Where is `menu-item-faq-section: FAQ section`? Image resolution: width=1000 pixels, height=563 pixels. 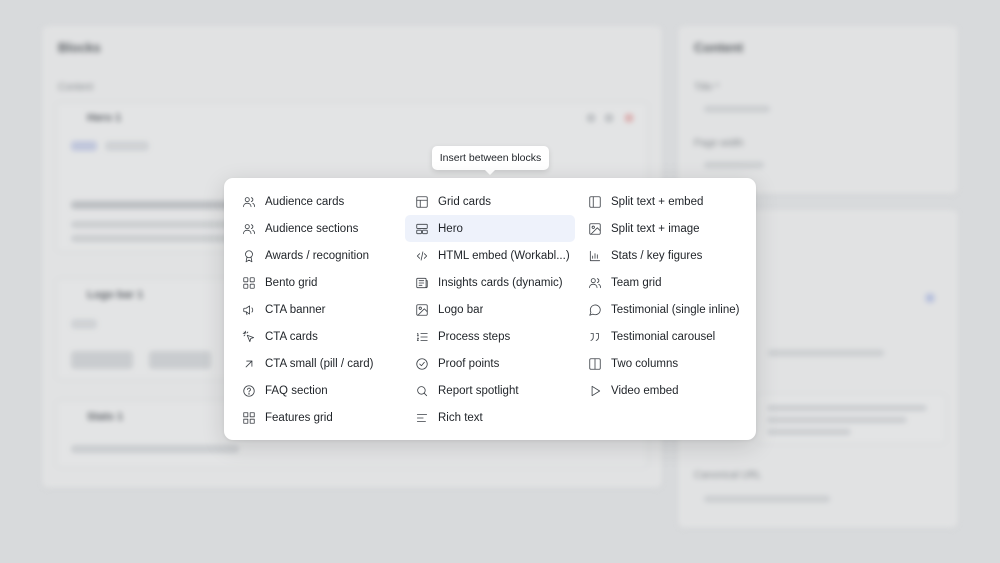
menu-item-faq-section: FAQ section is located at coordinates (317, 390).